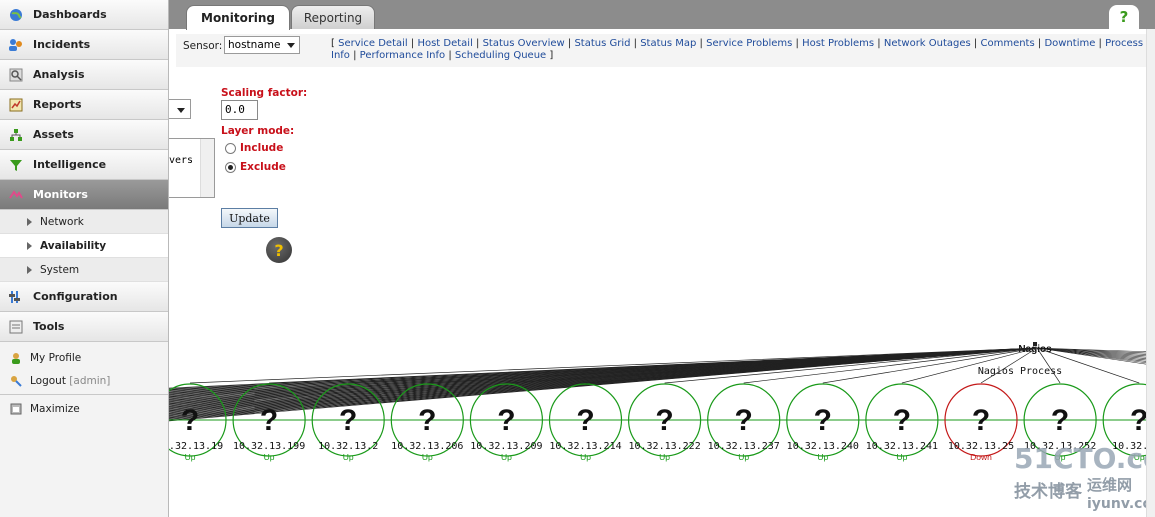 This screenshot has height=517, width=1155. What do you see at coordinates (84, 270) in the screenshot?
I see `sidebar-subitem-system: System` at bounding box center [84, 270].